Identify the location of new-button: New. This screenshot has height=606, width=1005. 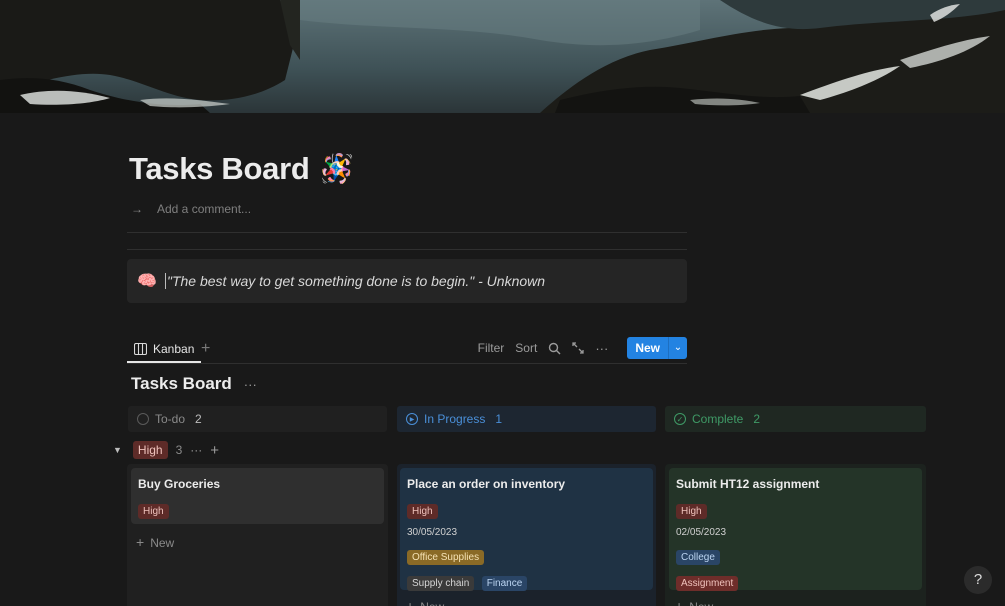
(647, 348).